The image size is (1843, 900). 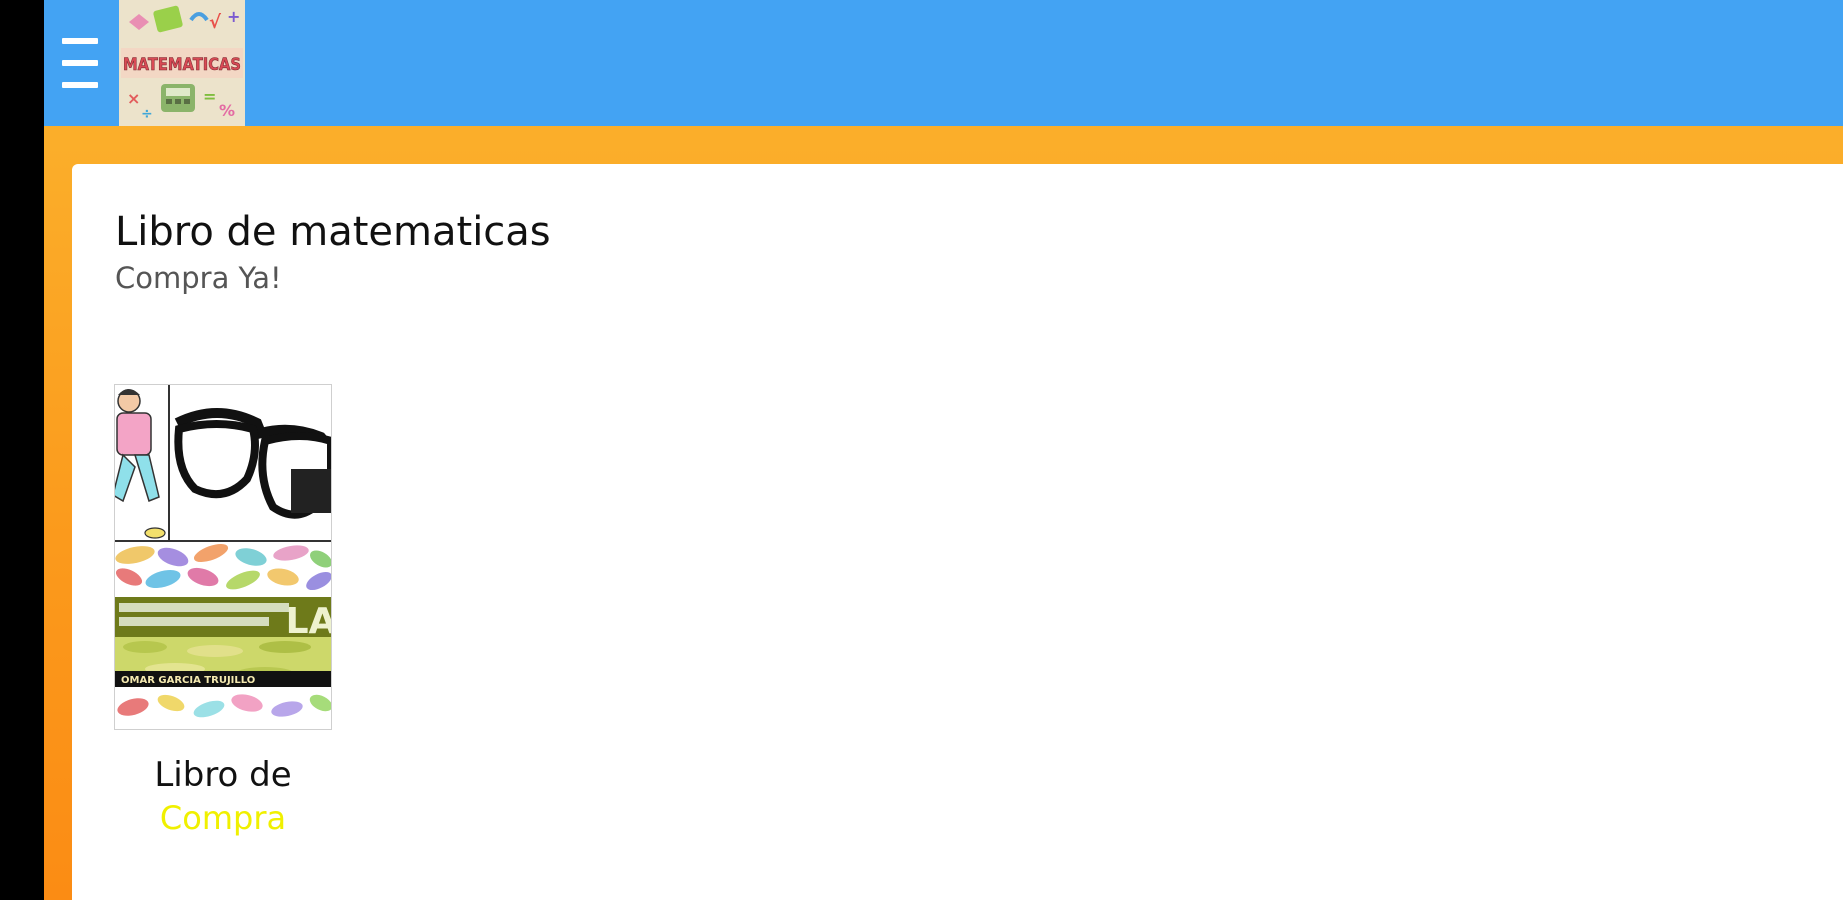 I want to click on cover-author-text: OMAR GARCIA TRUJILLO, so click(x=188, y=680).